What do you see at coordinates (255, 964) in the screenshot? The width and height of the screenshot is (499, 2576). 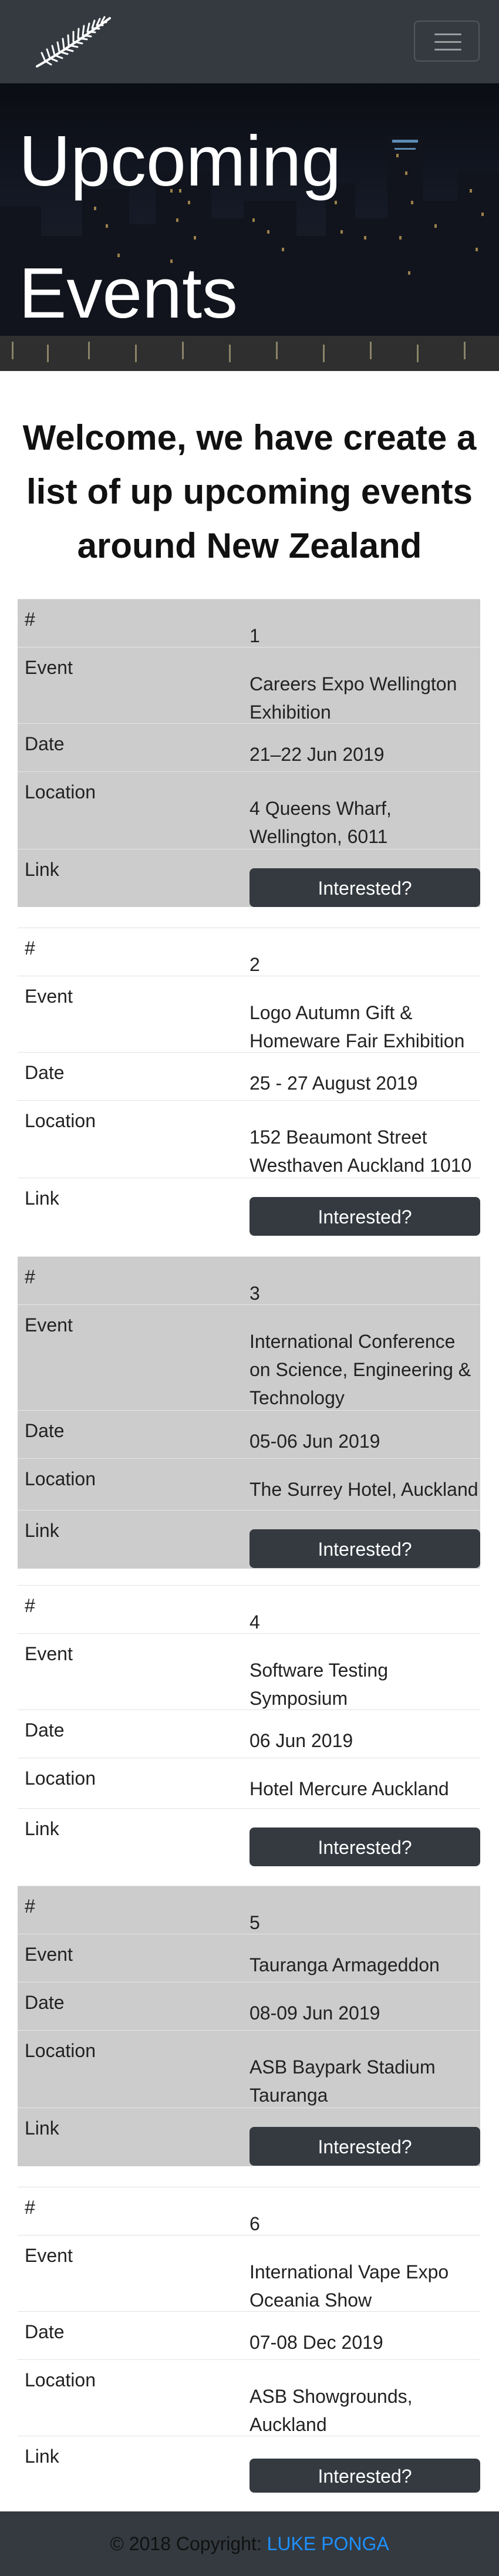 I see `event-number: 2` at bounding box center [255, 964].